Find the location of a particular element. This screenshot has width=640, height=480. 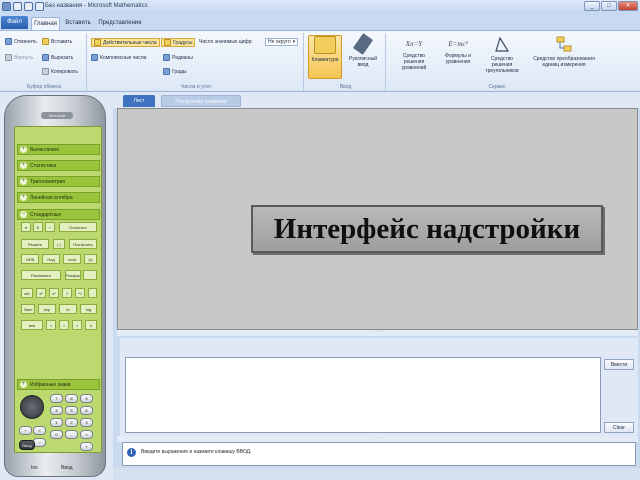

grads-icon is located at coordinates (166, 71).